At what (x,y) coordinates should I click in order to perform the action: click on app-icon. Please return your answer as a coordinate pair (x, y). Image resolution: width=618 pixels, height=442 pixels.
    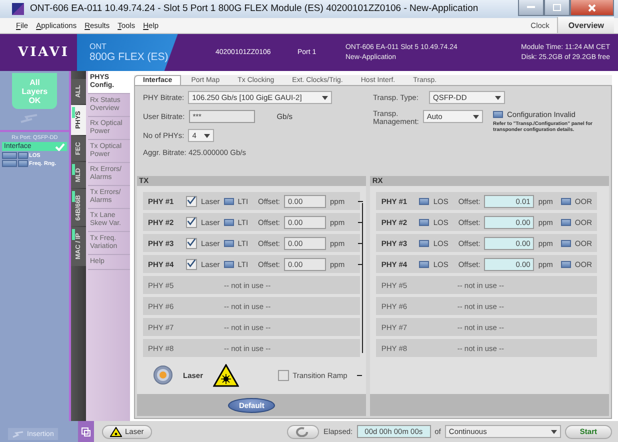
    Looking at the image, I should click on (18, 8).